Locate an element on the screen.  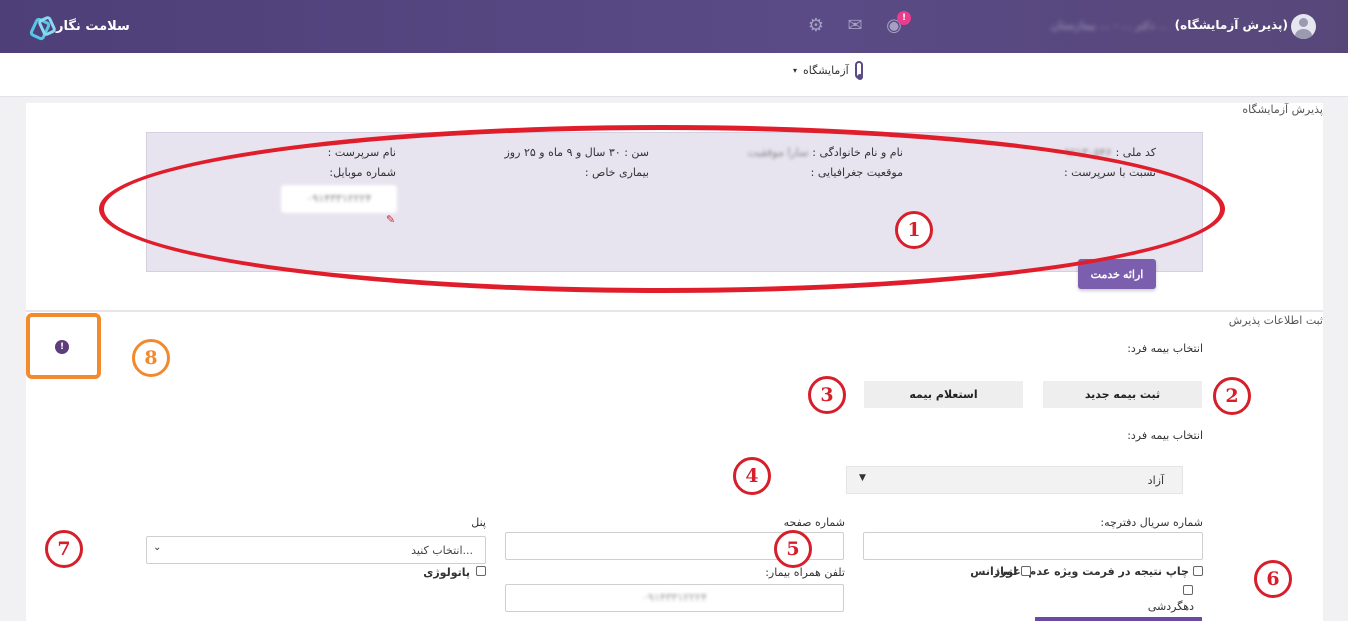
subnav-laboratory: ▾ آزمایشگاه is located at coordinates (828, 70).